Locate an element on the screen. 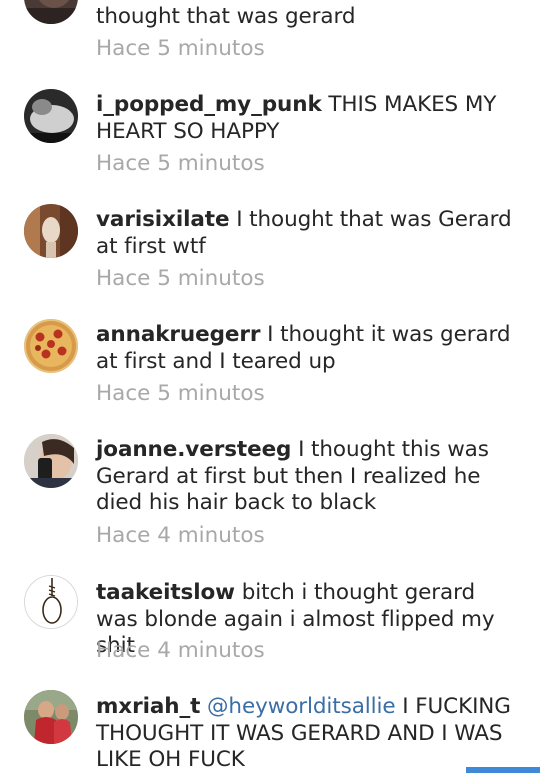 The width and height of the screenshot is (540, 773). comment-username: mxriah_t is located at coordinates (148, 706).